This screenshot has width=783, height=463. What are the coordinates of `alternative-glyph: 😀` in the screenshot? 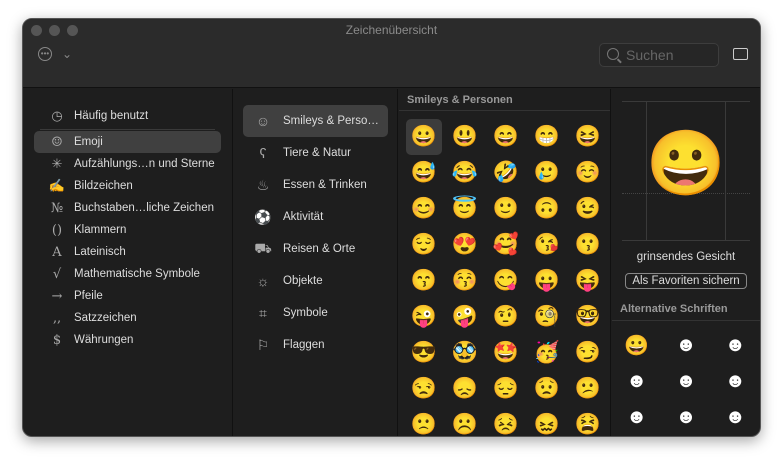 It's located at (636, 345).